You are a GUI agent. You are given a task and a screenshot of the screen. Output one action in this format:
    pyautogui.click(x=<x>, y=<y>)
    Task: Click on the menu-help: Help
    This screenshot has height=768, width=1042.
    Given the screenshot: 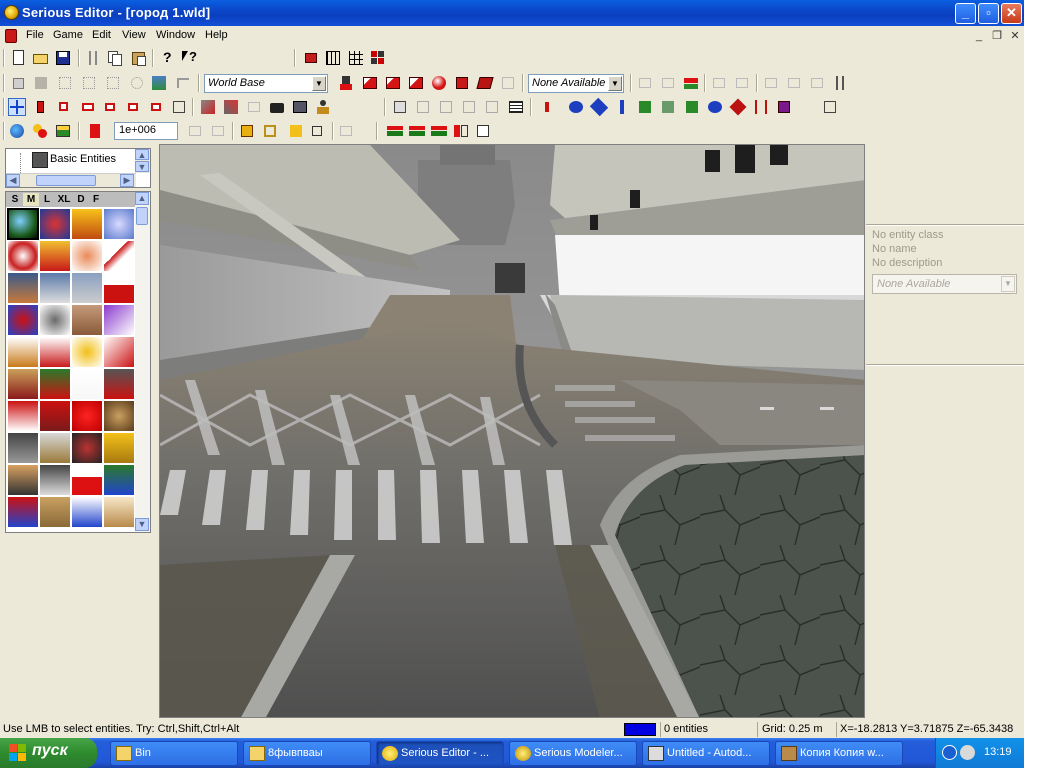 What is the action you would take?
    pyautogui.click(x=216, y=35)
    